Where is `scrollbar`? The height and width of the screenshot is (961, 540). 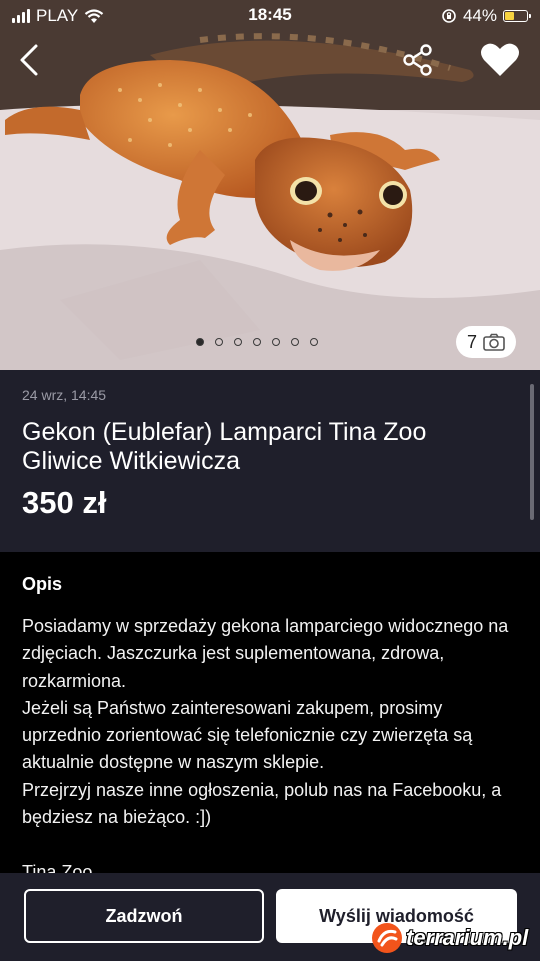
scrollbar is located at coordinates (532, 452).